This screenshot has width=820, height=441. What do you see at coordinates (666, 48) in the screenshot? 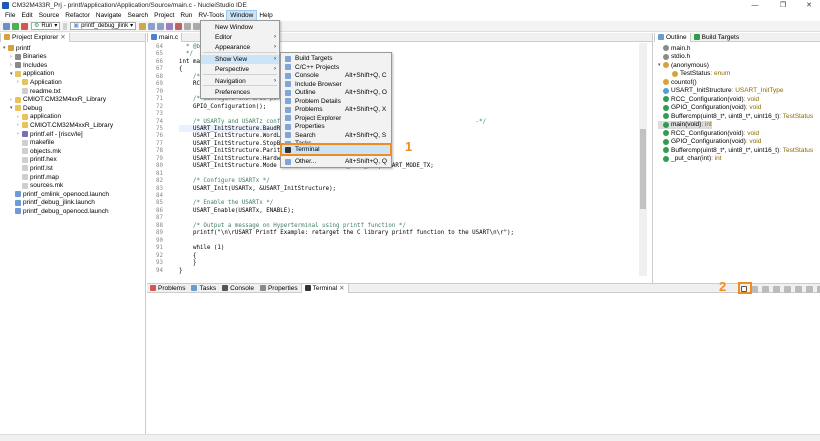
I see `symbol-icon` at bounding box center [666, 48].